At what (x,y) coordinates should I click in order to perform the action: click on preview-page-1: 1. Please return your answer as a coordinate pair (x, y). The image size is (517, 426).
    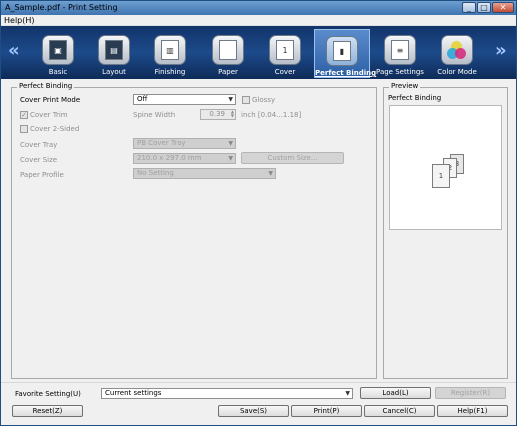
    Looking at the image, I should click on (441, 176).